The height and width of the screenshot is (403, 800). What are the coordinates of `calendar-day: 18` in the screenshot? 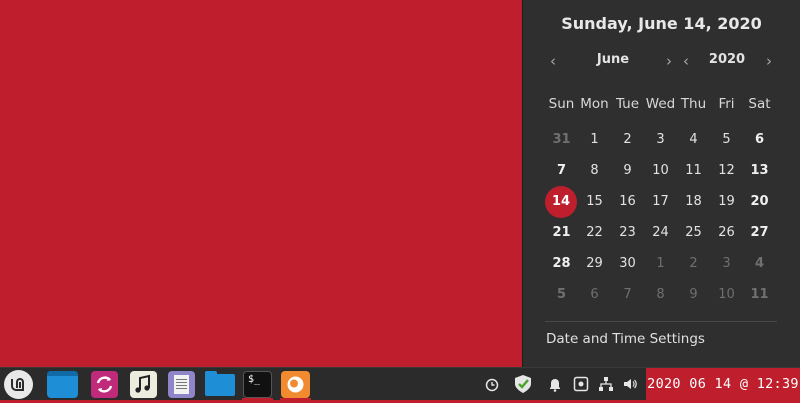 It's located at (693, 202).